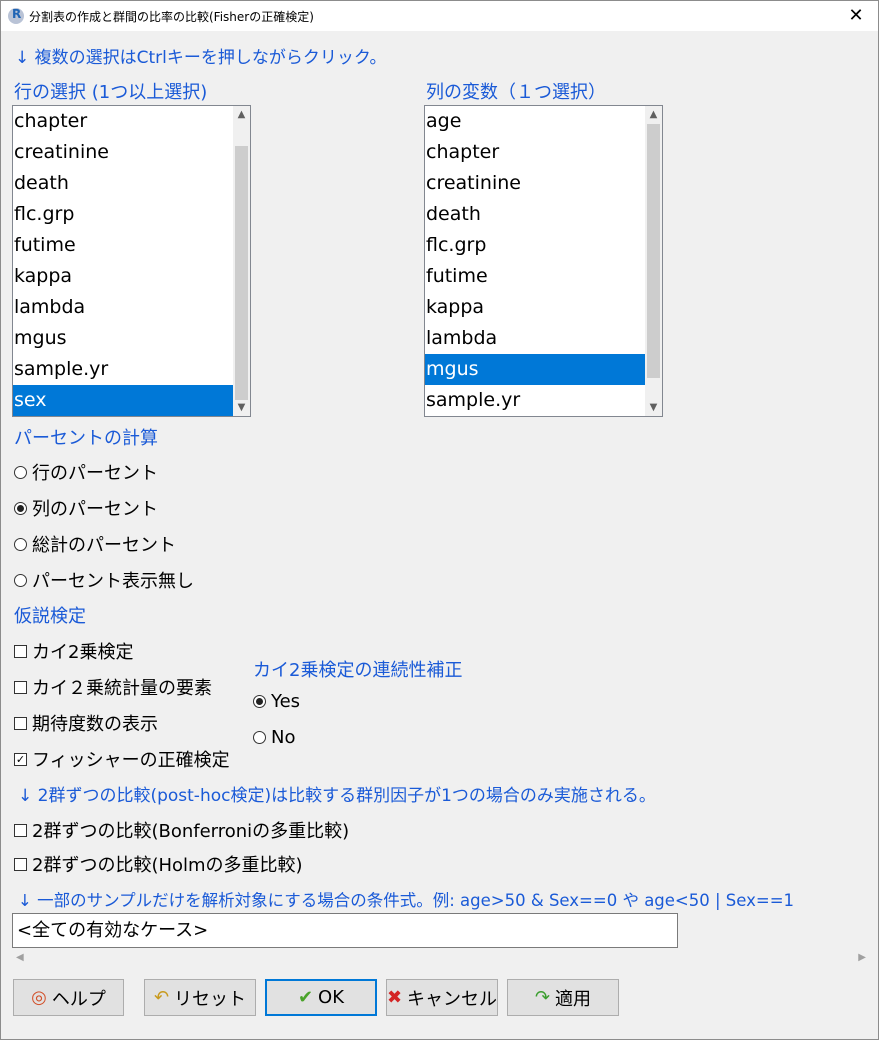 This screenshot has height=1040, width=879. I want to click on row-list-scrollbar: ▲ ▼, so click(241, 261).